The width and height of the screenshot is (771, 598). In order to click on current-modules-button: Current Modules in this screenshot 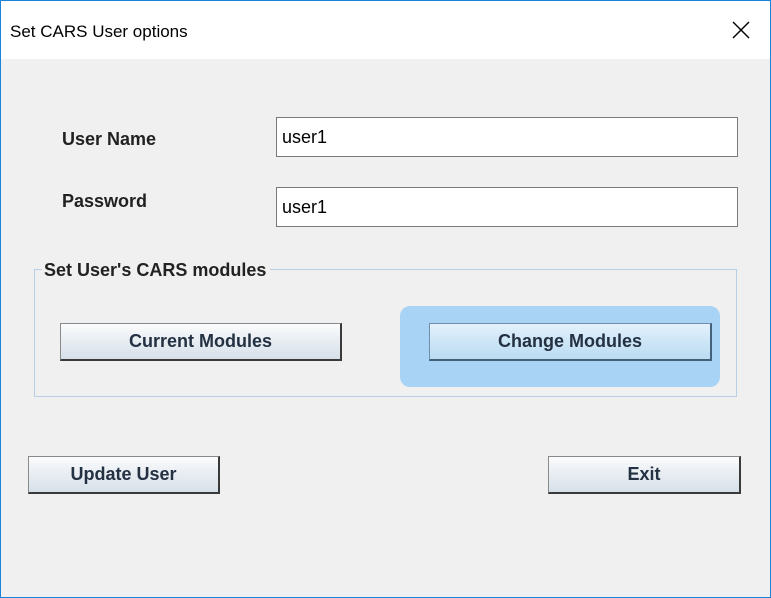, I will do `click(201, 342)`.